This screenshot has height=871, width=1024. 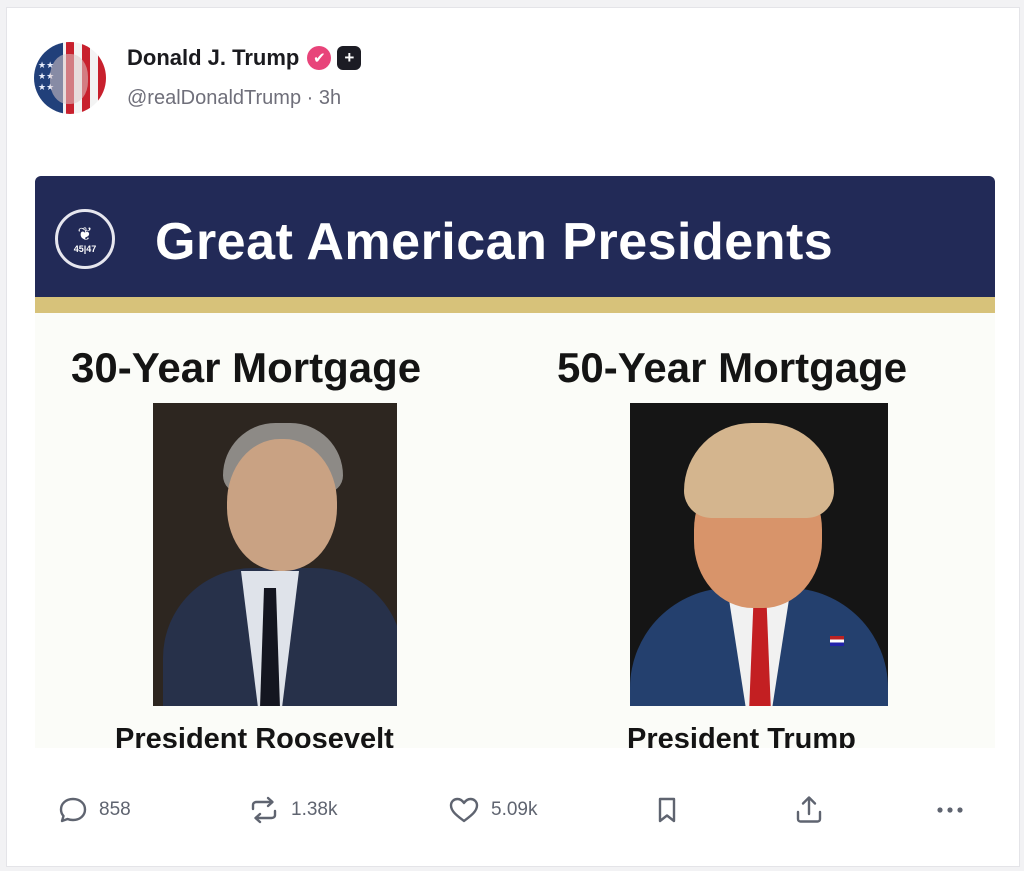 What do you see at coordinates (464, 810) in the screenshot?
I see `heart-icon` at bounding box center [464, 810].